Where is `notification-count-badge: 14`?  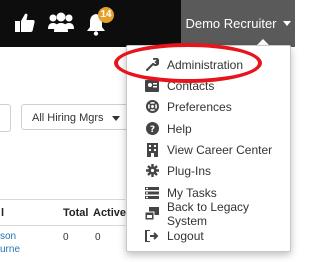 notification-count-badge: 14 is located at coordinates (106, 15).